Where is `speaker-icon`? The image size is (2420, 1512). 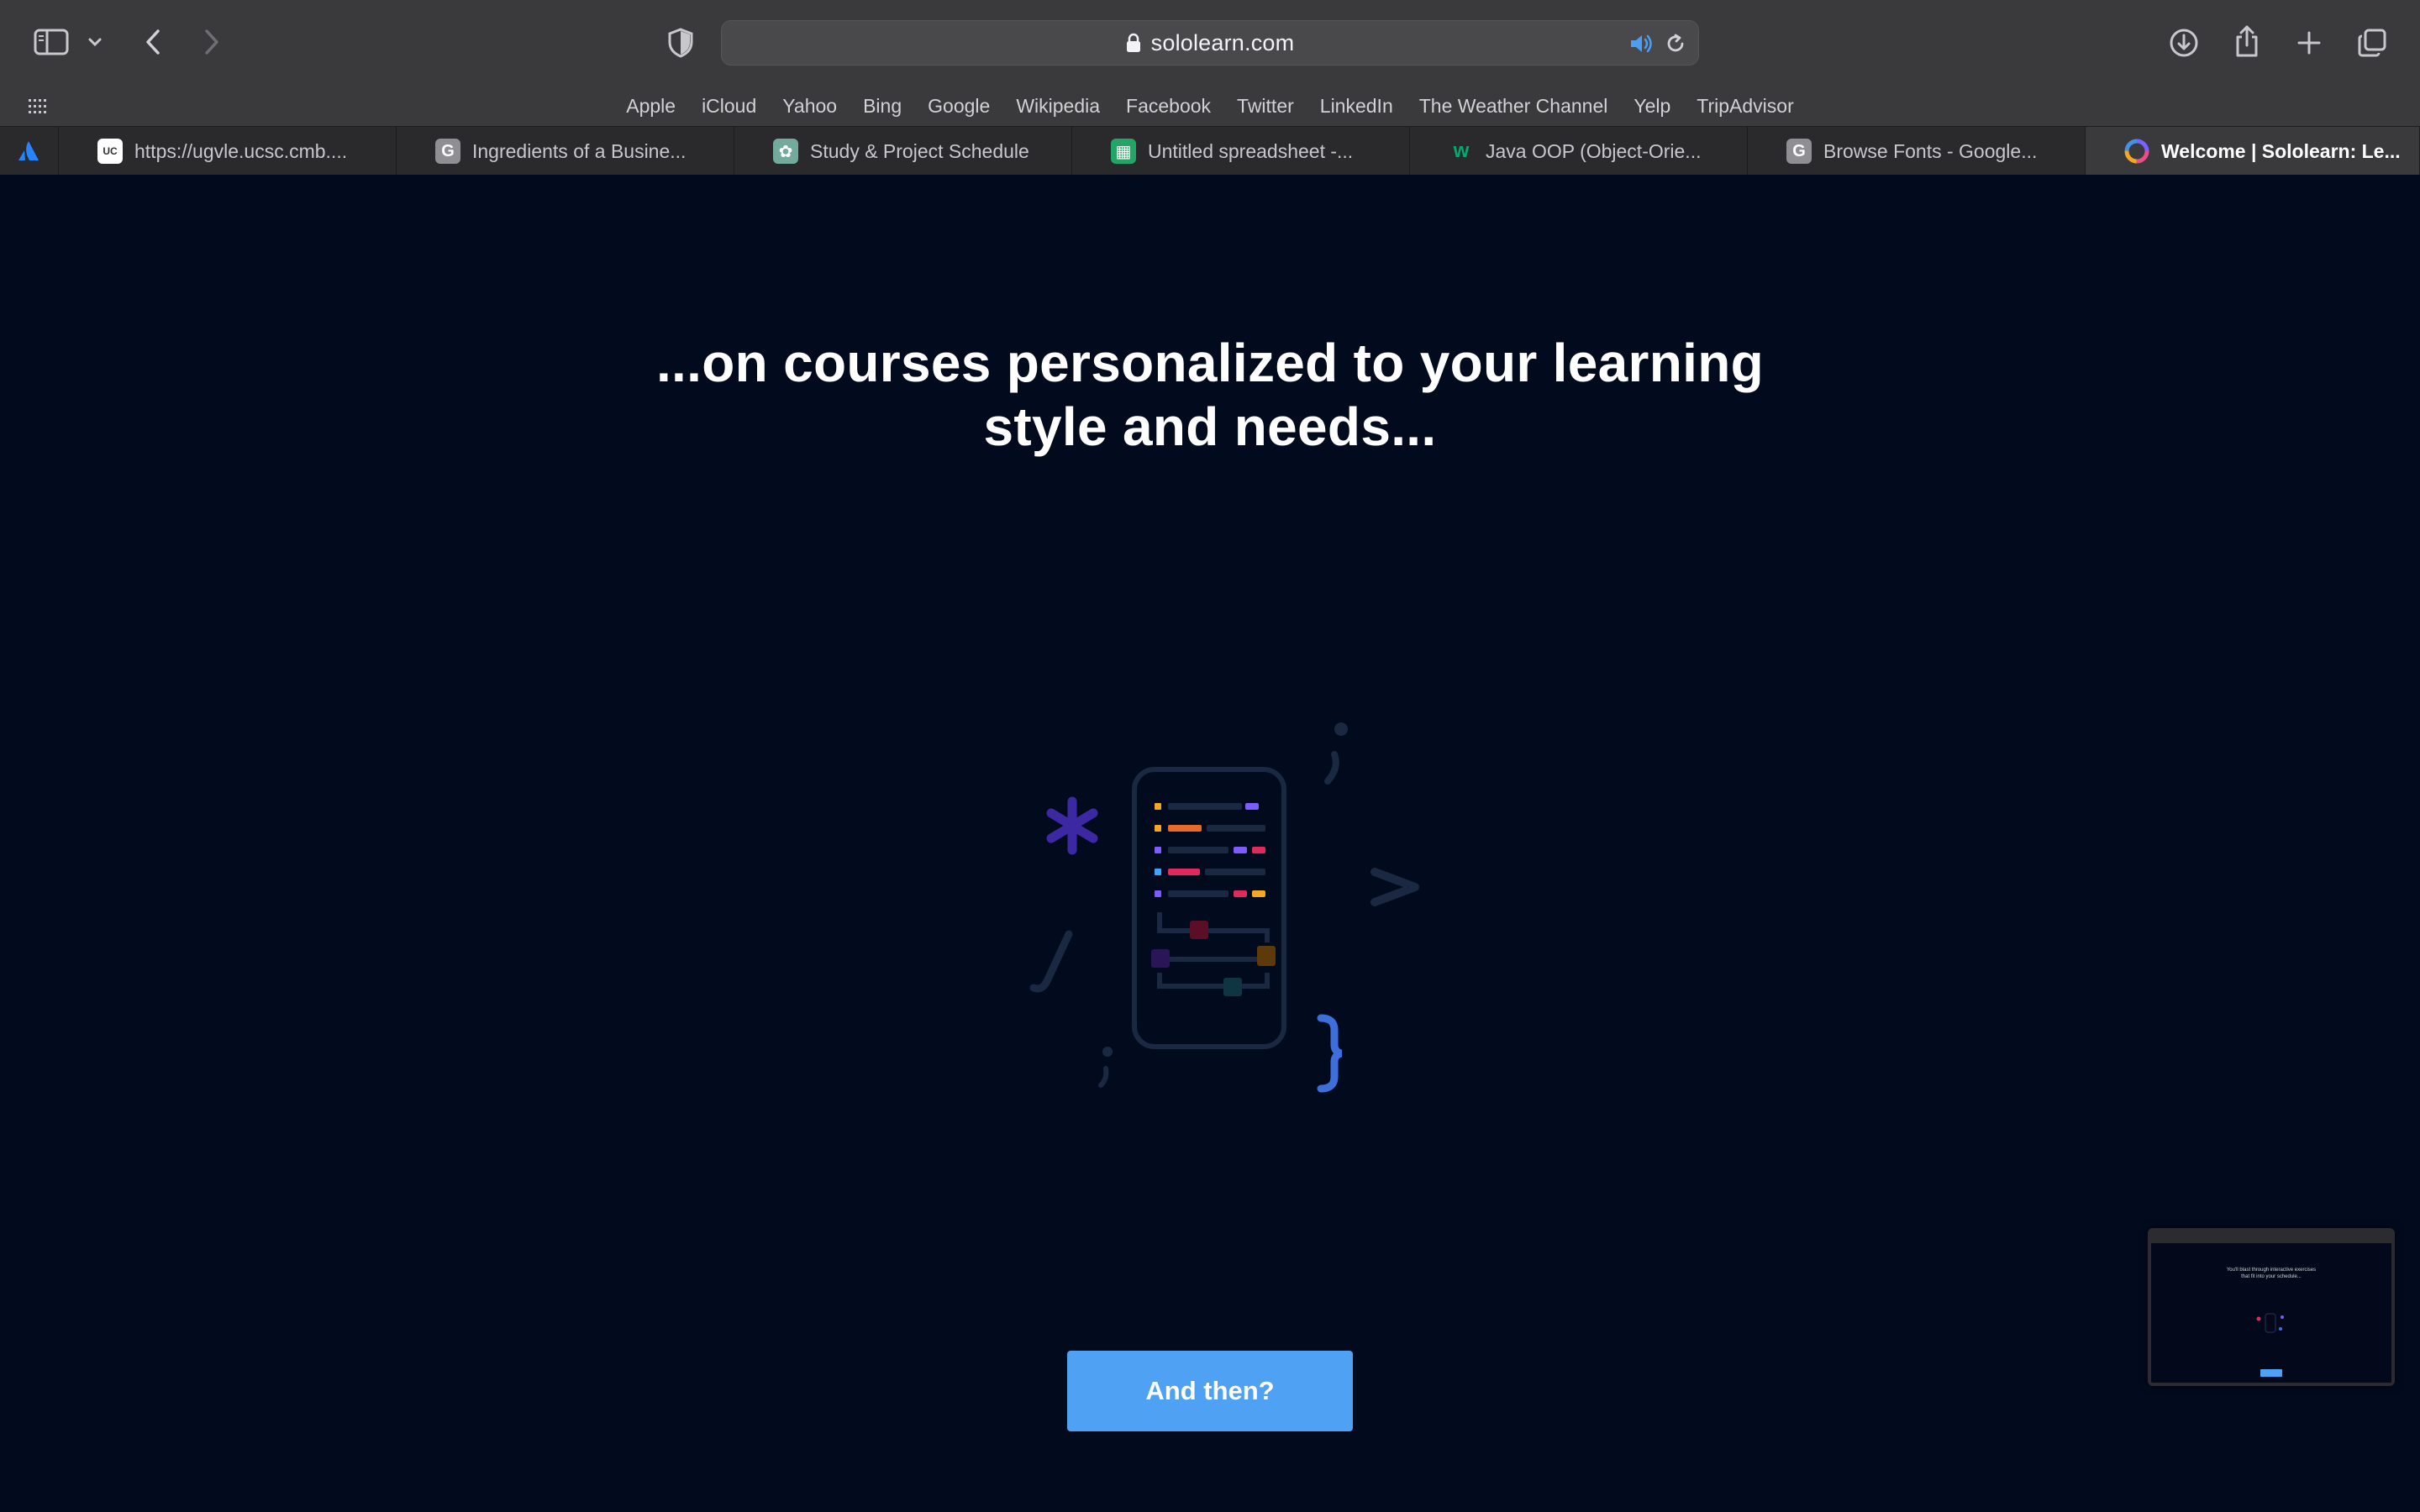
speaker-icon is located at coordinates (1642, 43).